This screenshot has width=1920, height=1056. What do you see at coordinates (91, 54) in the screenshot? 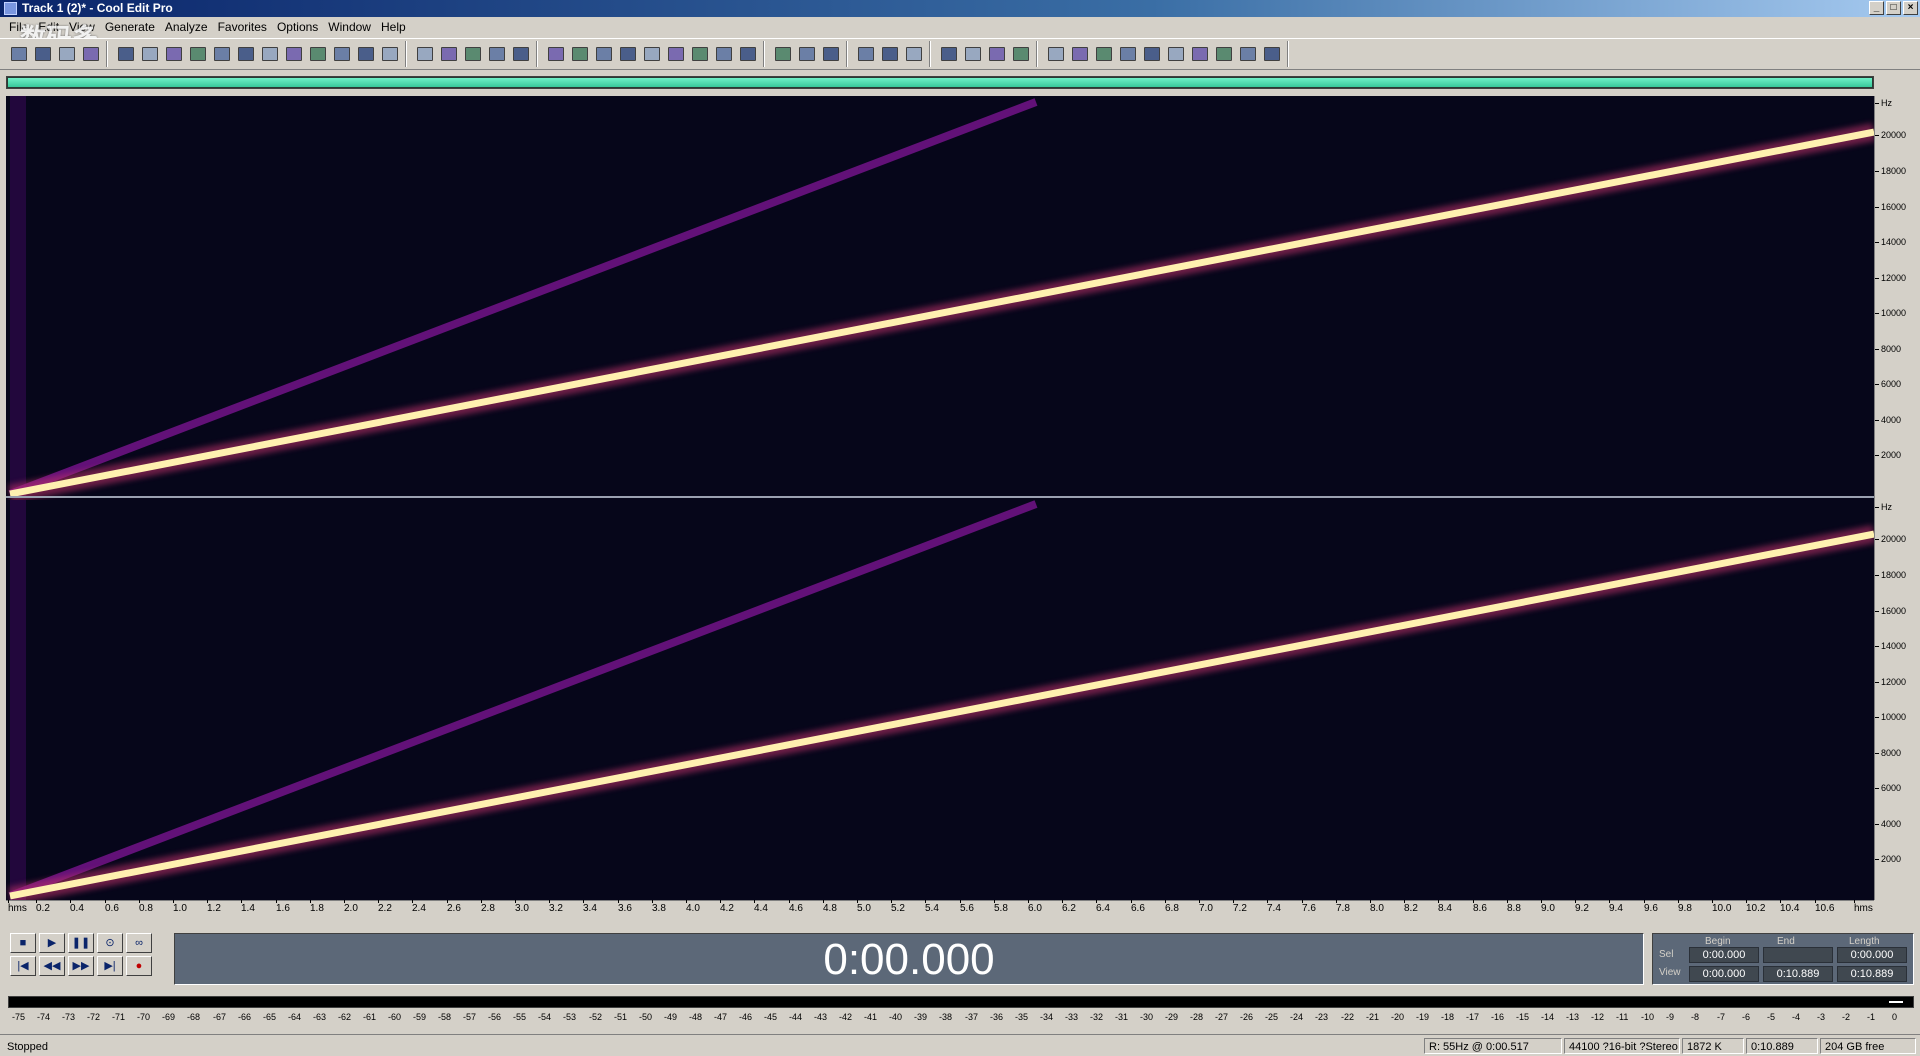
I see `save-file-button` at bounding box center [91, 54].